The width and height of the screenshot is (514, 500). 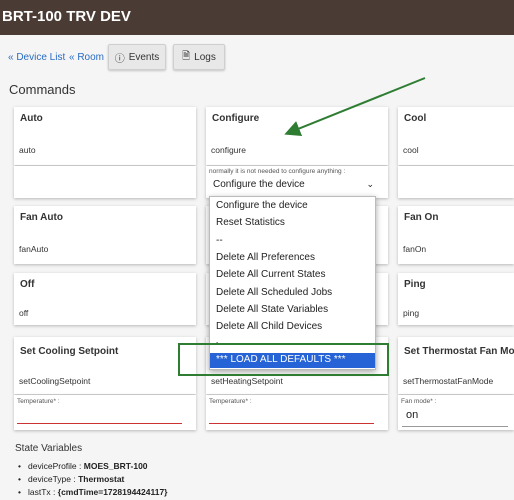 I want to click on command-card-cool: Cool cool, so click(x=456, y=136).